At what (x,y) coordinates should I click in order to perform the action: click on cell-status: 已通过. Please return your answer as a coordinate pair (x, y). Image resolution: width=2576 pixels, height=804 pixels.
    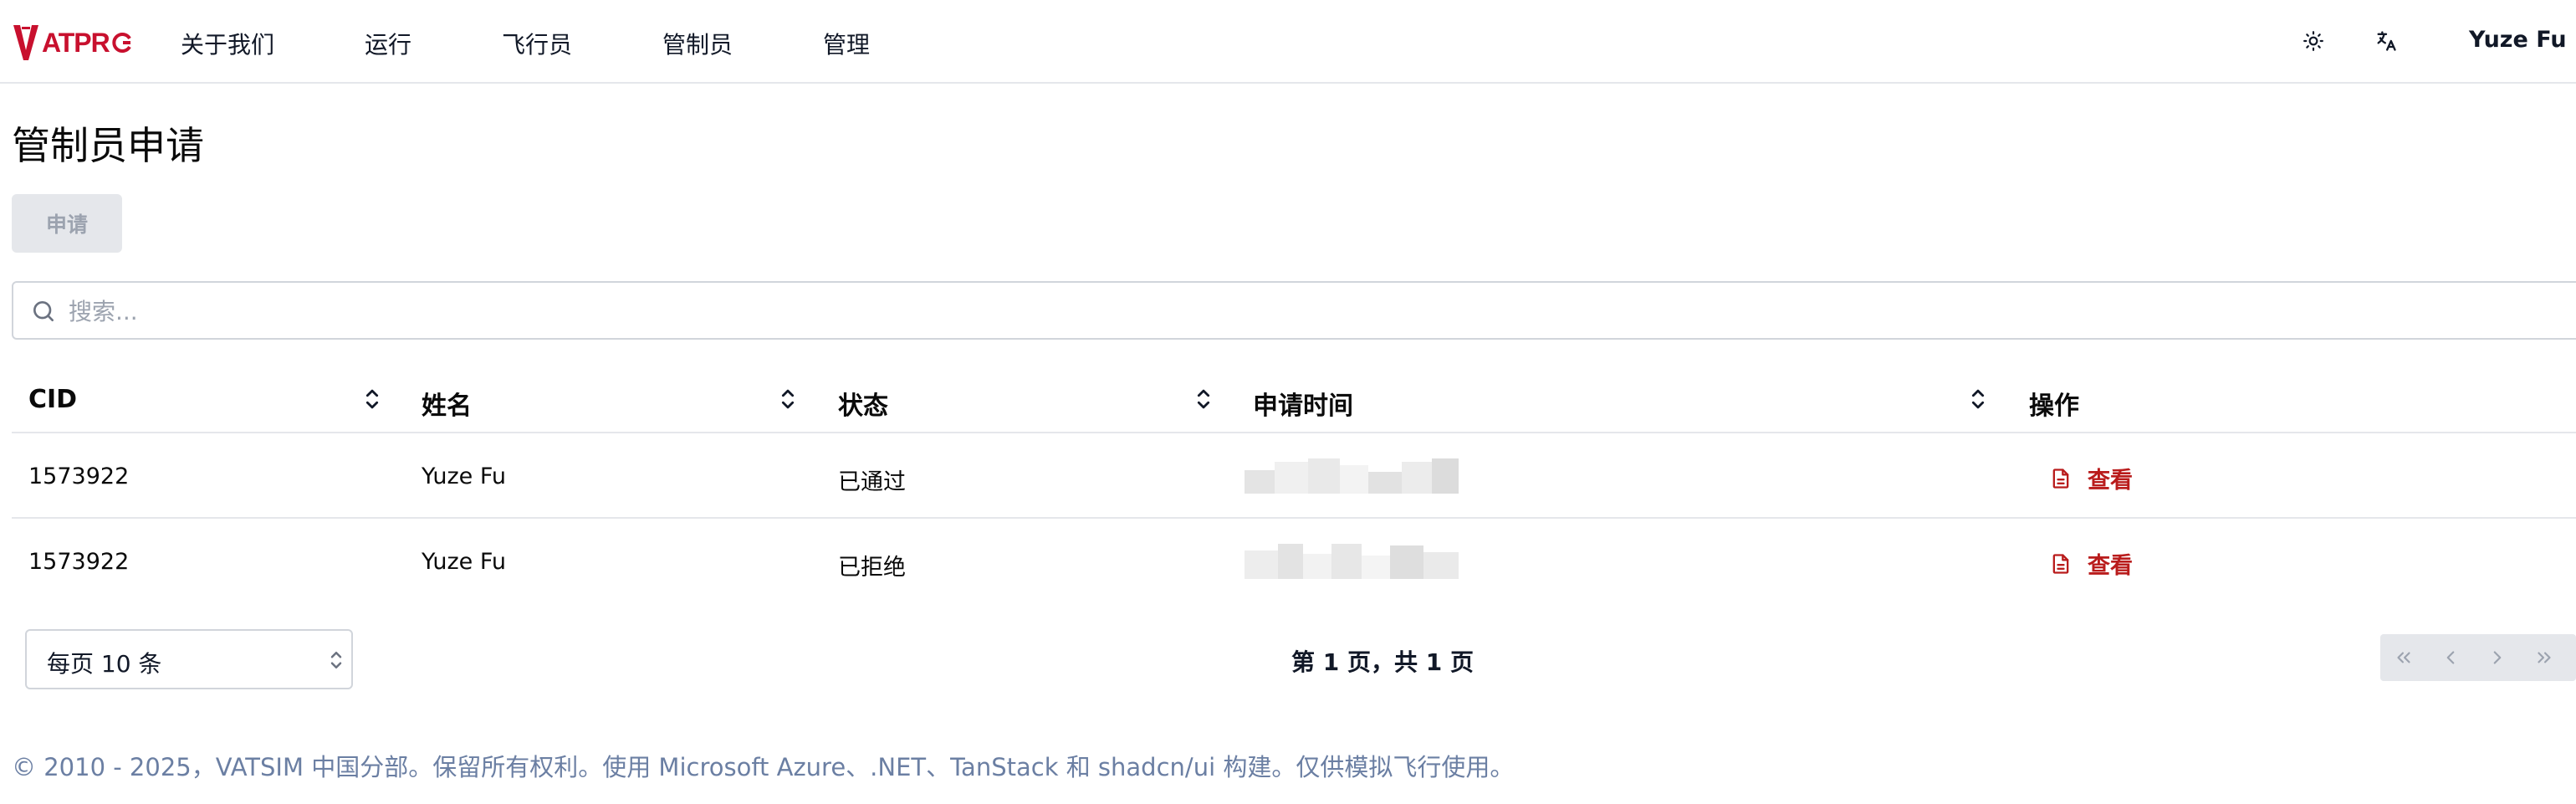
    Looking at the image, I should click on (872, 482).